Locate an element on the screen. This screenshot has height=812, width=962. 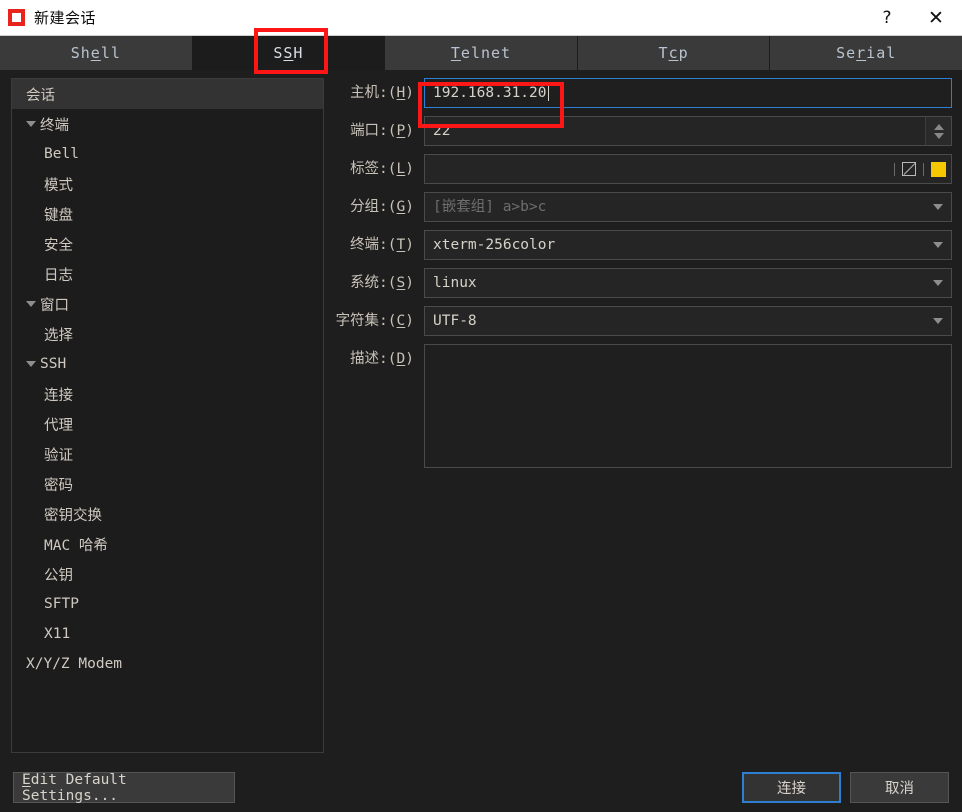
tree-item-label: 窗口 is located at coordinates (54, 305).